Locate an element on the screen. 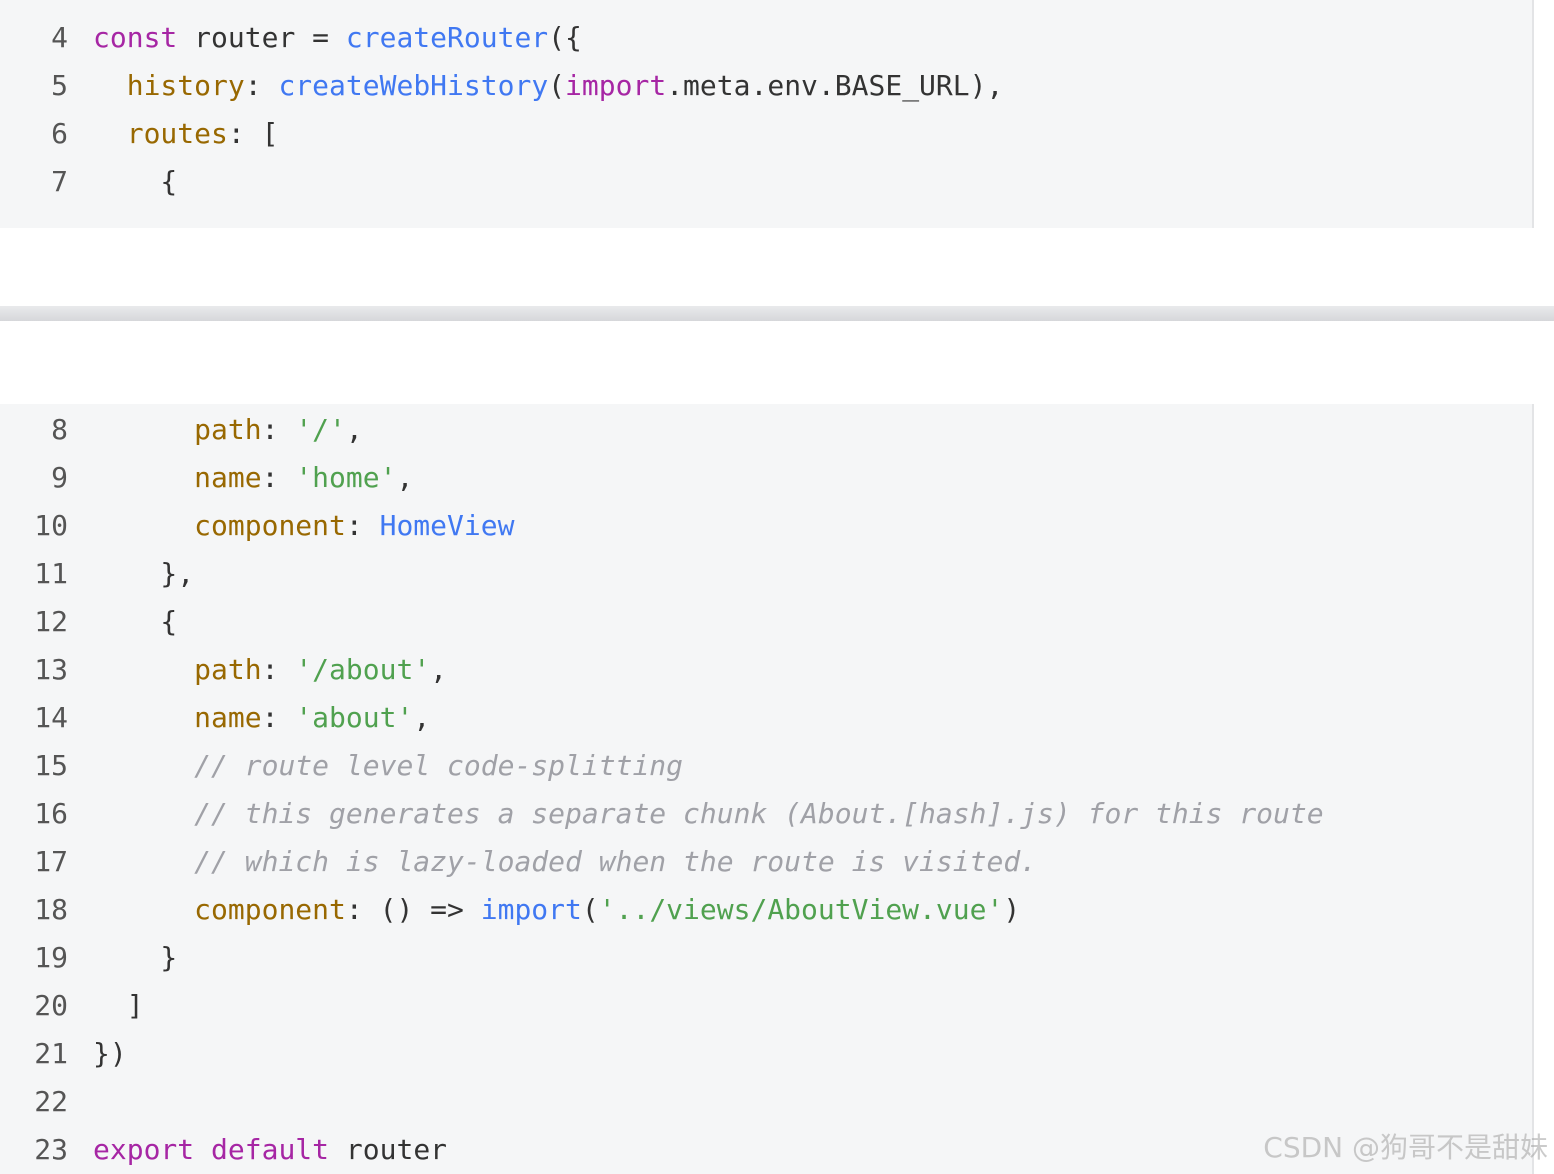 The image size is (1554, 1174). code-line: 23 export default router is located at coordinates (223, 1150).